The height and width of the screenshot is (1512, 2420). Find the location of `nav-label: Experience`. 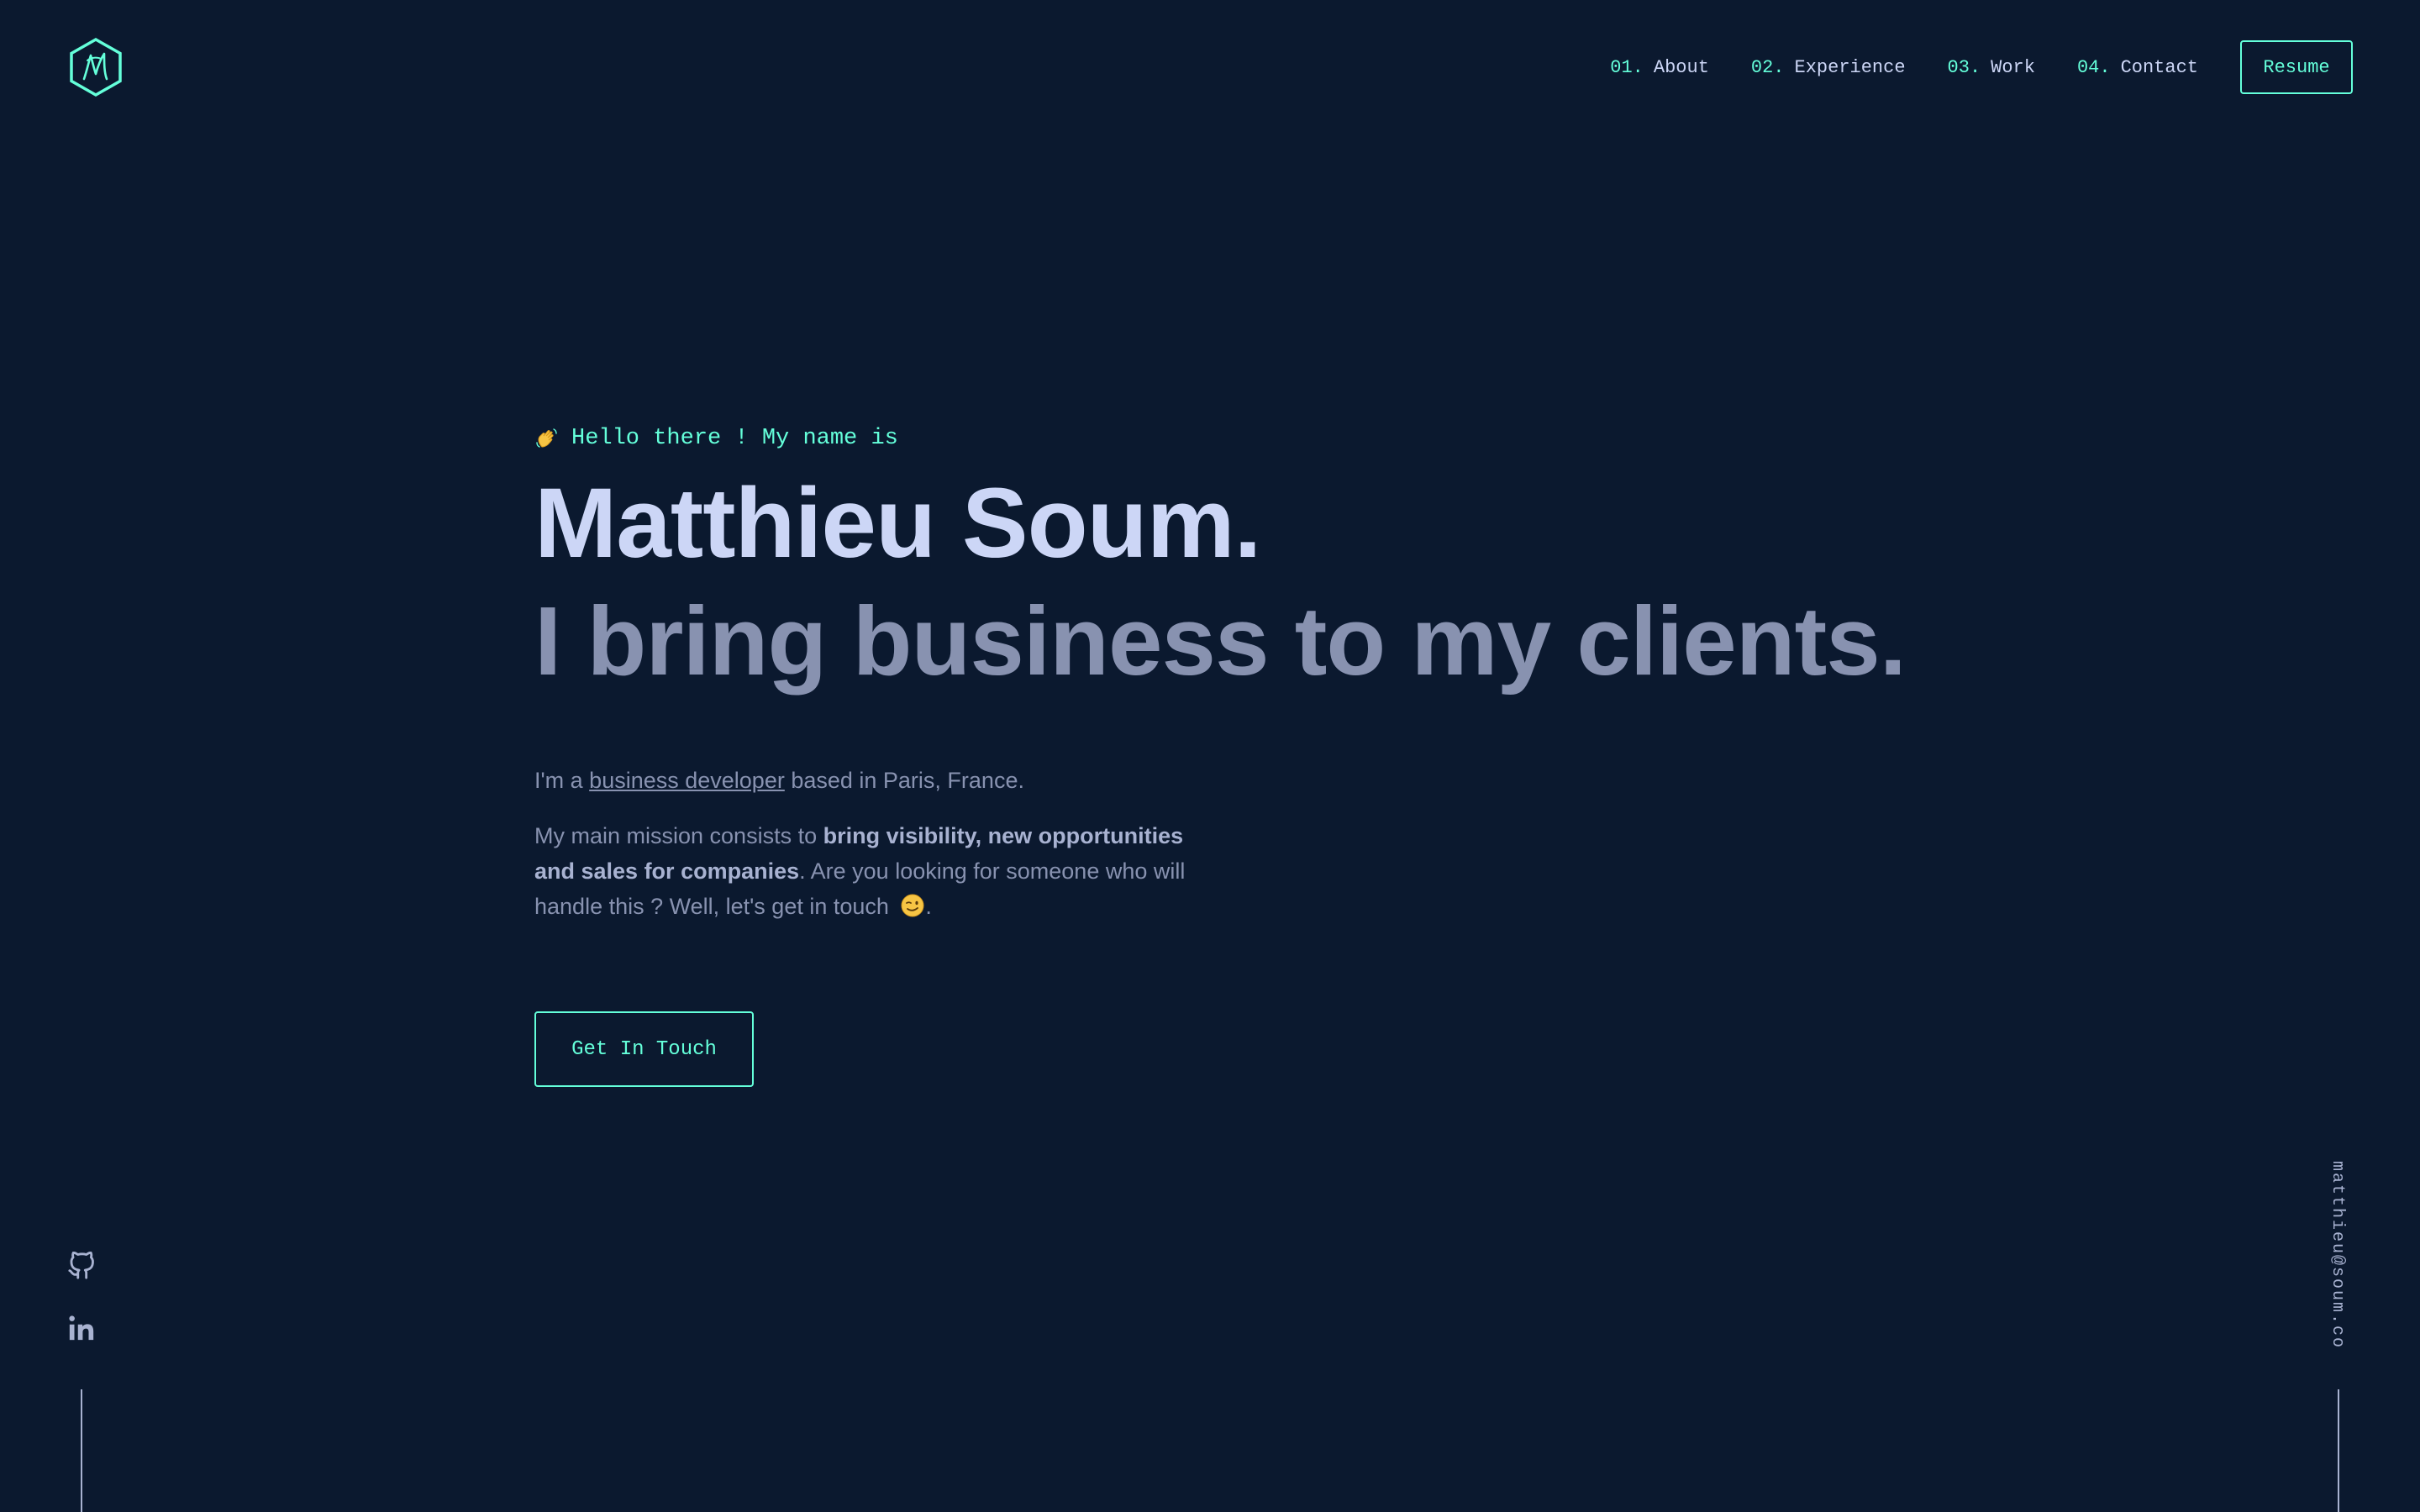

nav-label: Experience is located at coordinates (1850, 67).